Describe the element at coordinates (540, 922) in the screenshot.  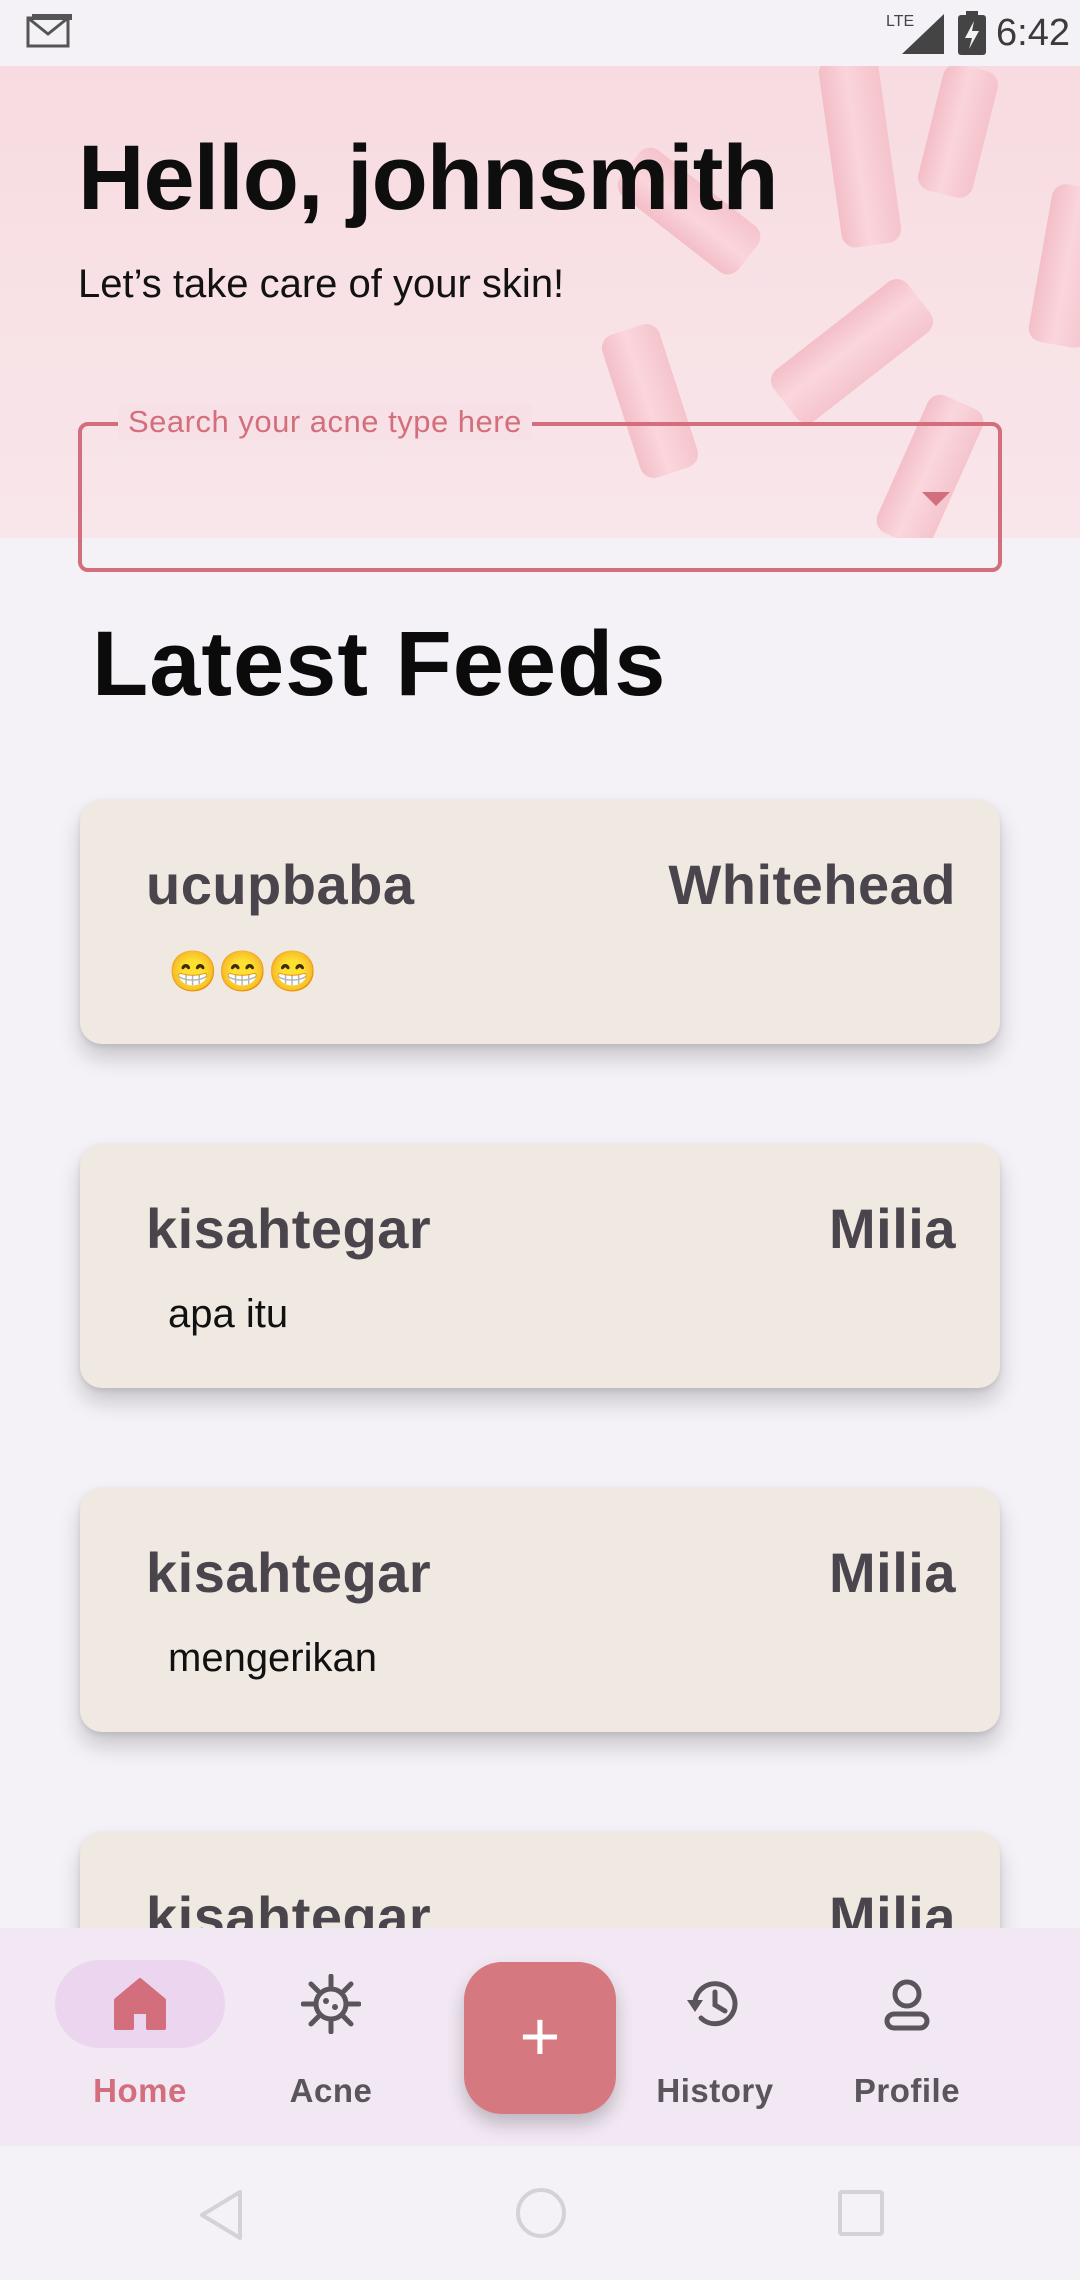
I see `feed-card: ucupbaba Whitehead 😁😁😁` at that location.